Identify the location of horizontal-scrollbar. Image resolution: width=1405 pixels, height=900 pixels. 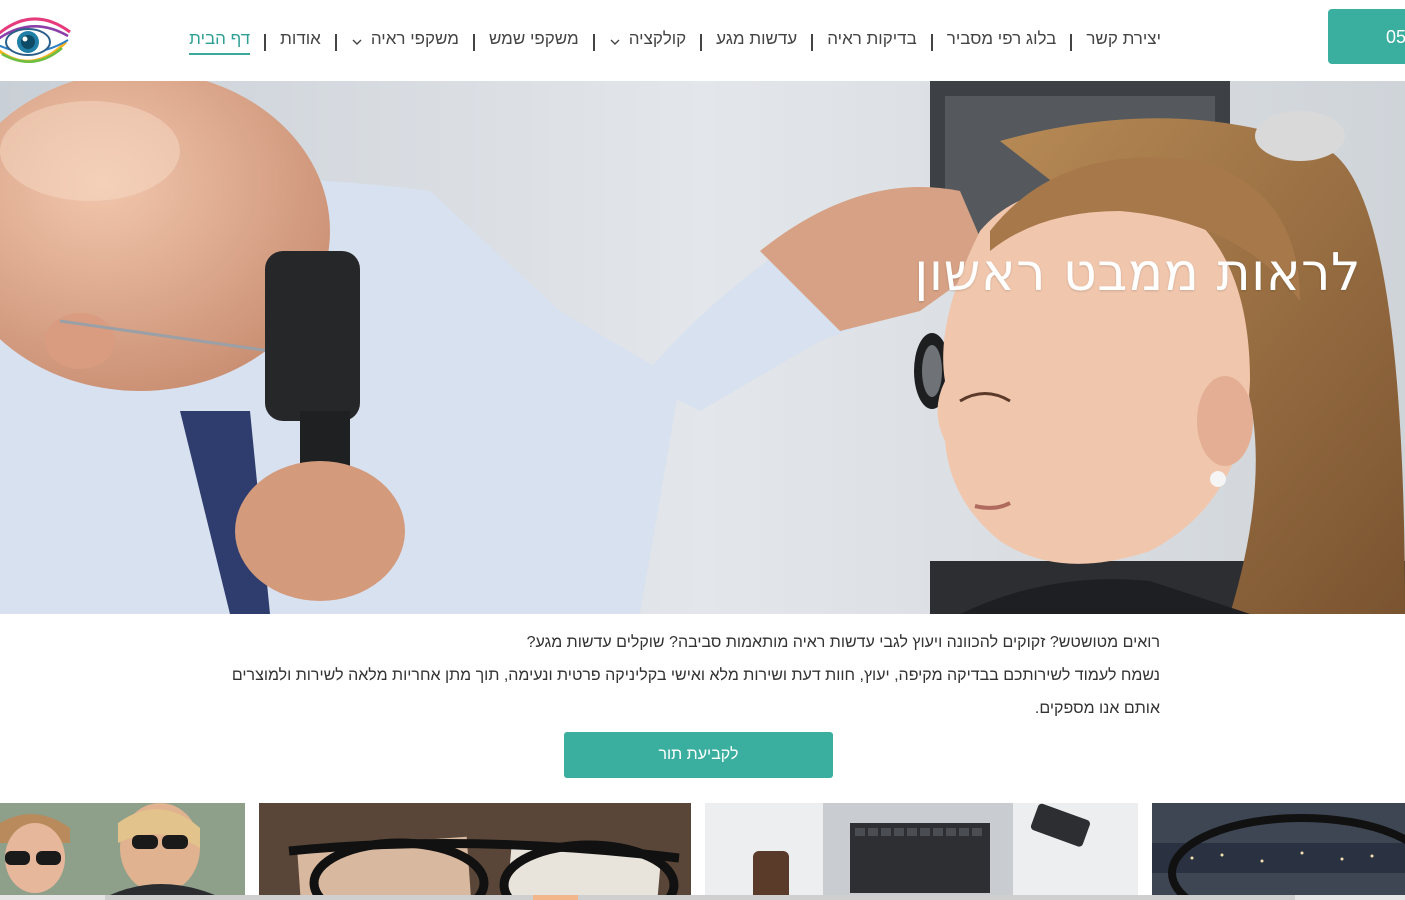
(702, 897).